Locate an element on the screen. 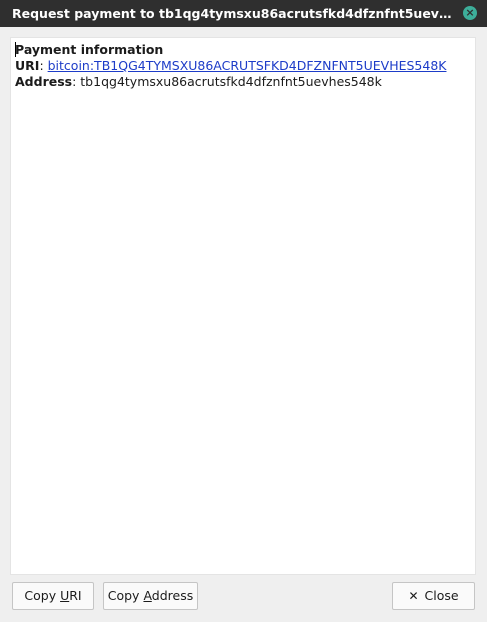 This screenshot has width=487, height=622. copy-uri-label-pre: Copy is located at coordinates (42, 595).